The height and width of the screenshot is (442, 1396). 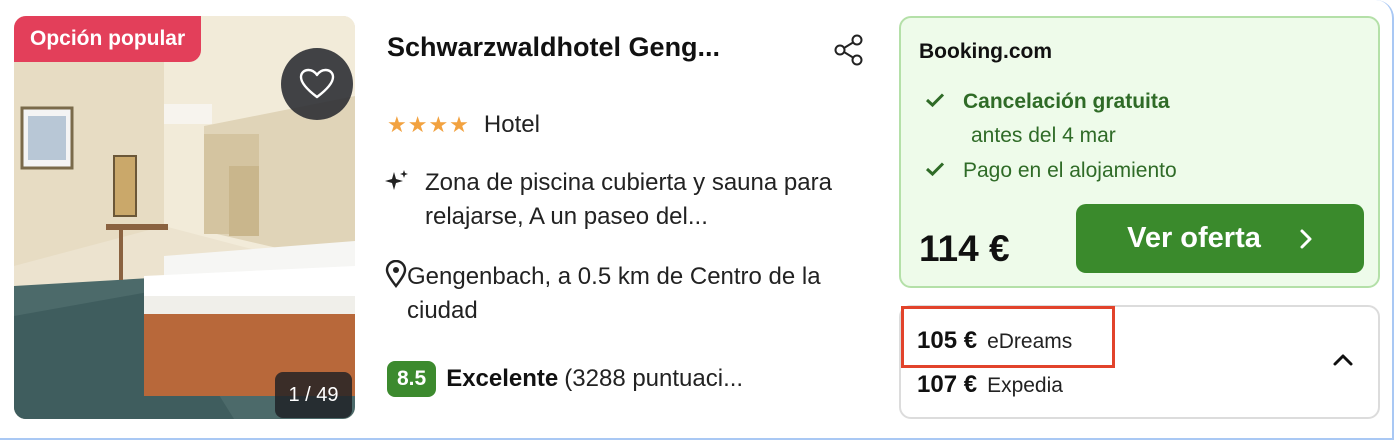 I want to click on sparkle-icon, so click(x=396, y=180).